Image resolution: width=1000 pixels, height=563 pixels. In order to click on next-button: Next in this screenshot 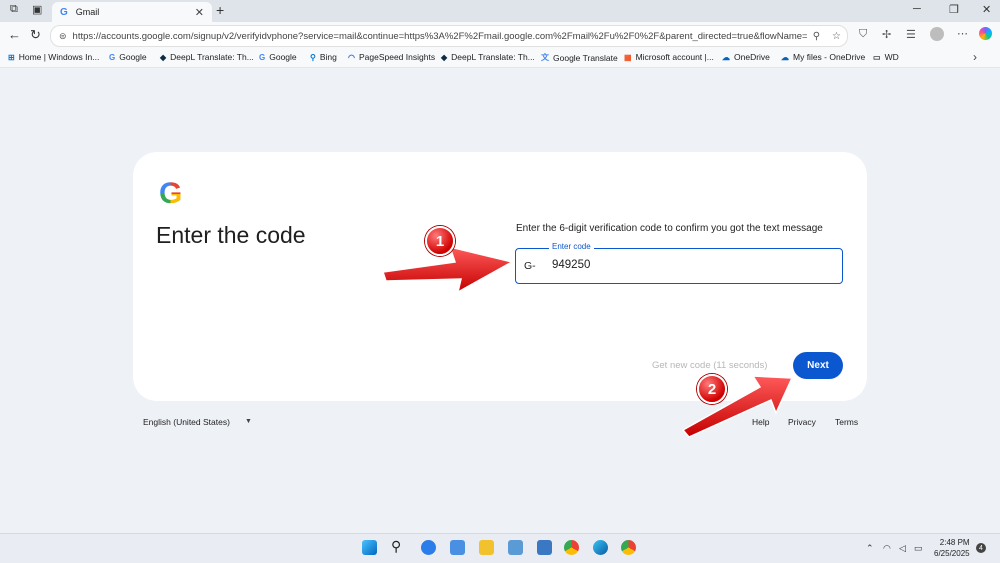, I will do `click(818, 365)`.